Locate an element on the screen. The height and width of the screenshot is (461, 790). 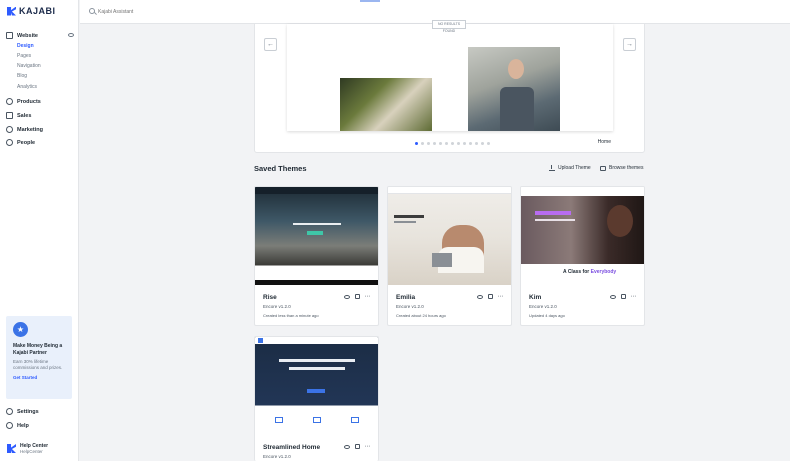
theme-thumbnail: A Class for Everybody is located at coordinates (582, 236).